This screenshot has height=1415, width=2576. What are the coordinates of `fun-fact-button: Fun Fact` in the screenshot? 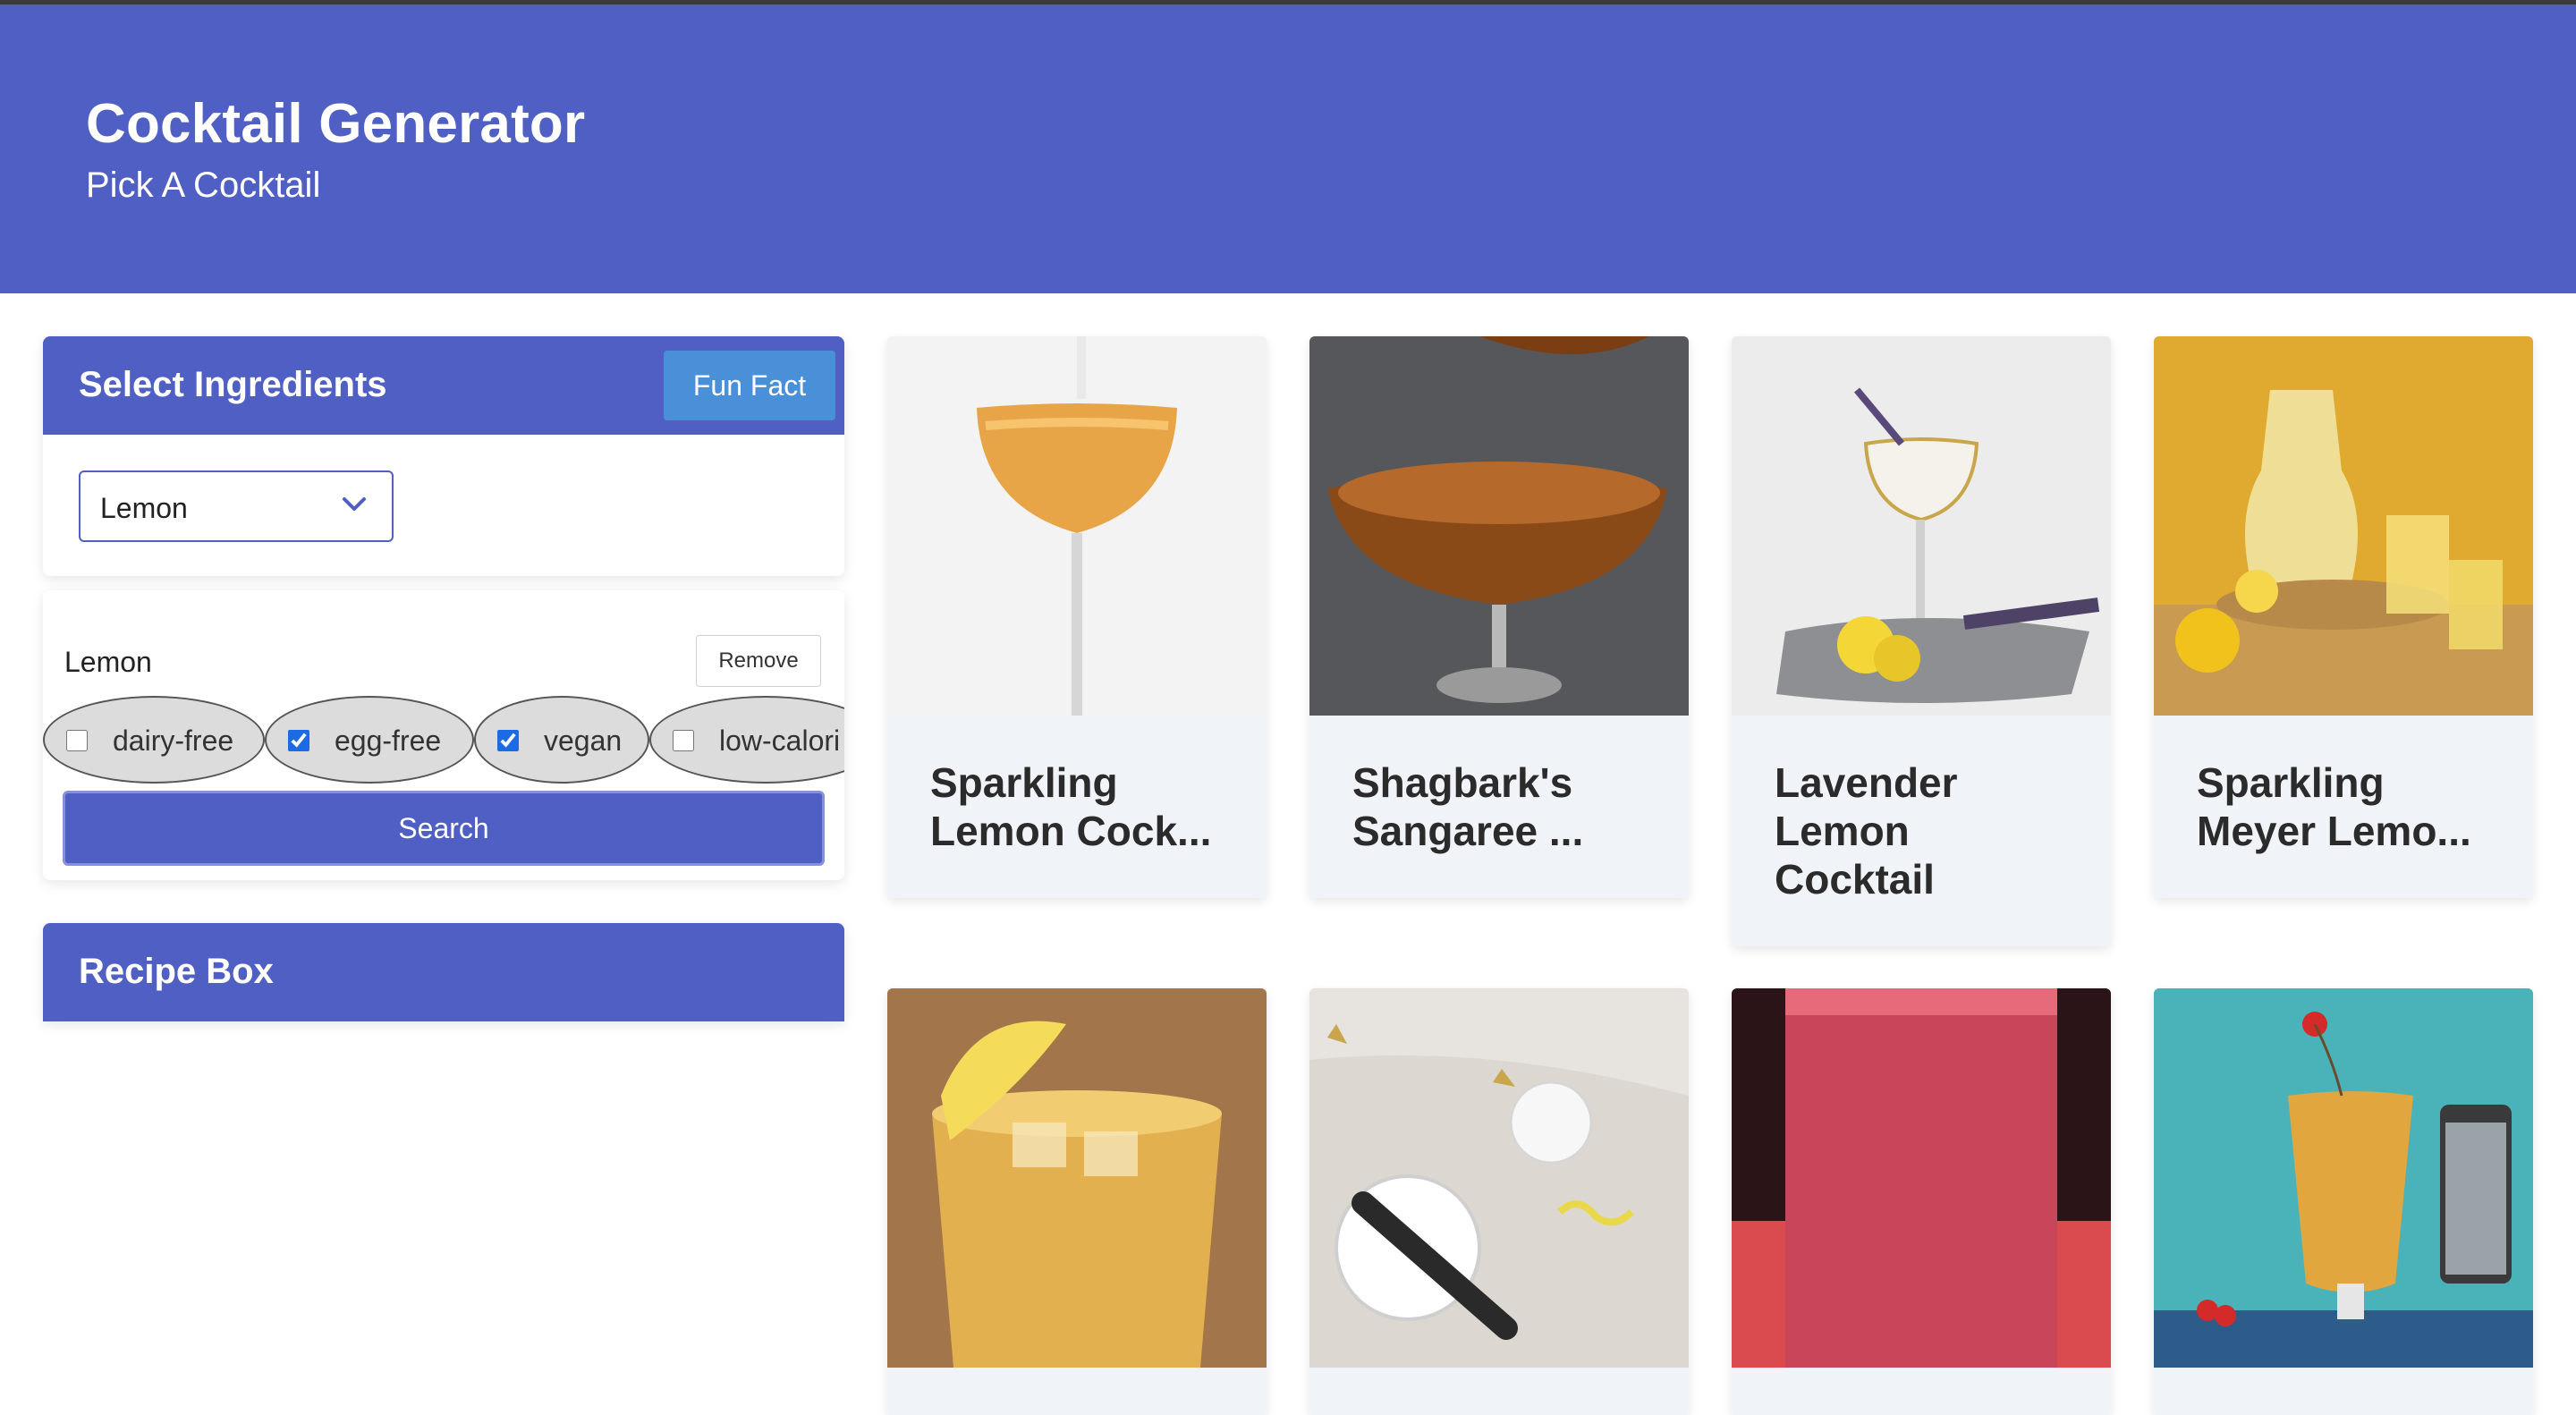 It's located at (749, 385).